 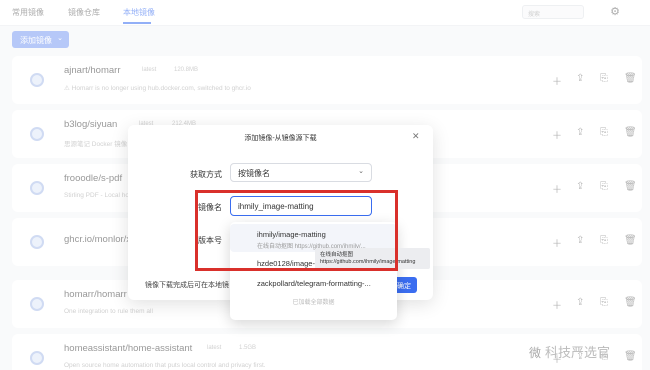 I want to click on method-label: 获取方式, so click(x=206, y=174).